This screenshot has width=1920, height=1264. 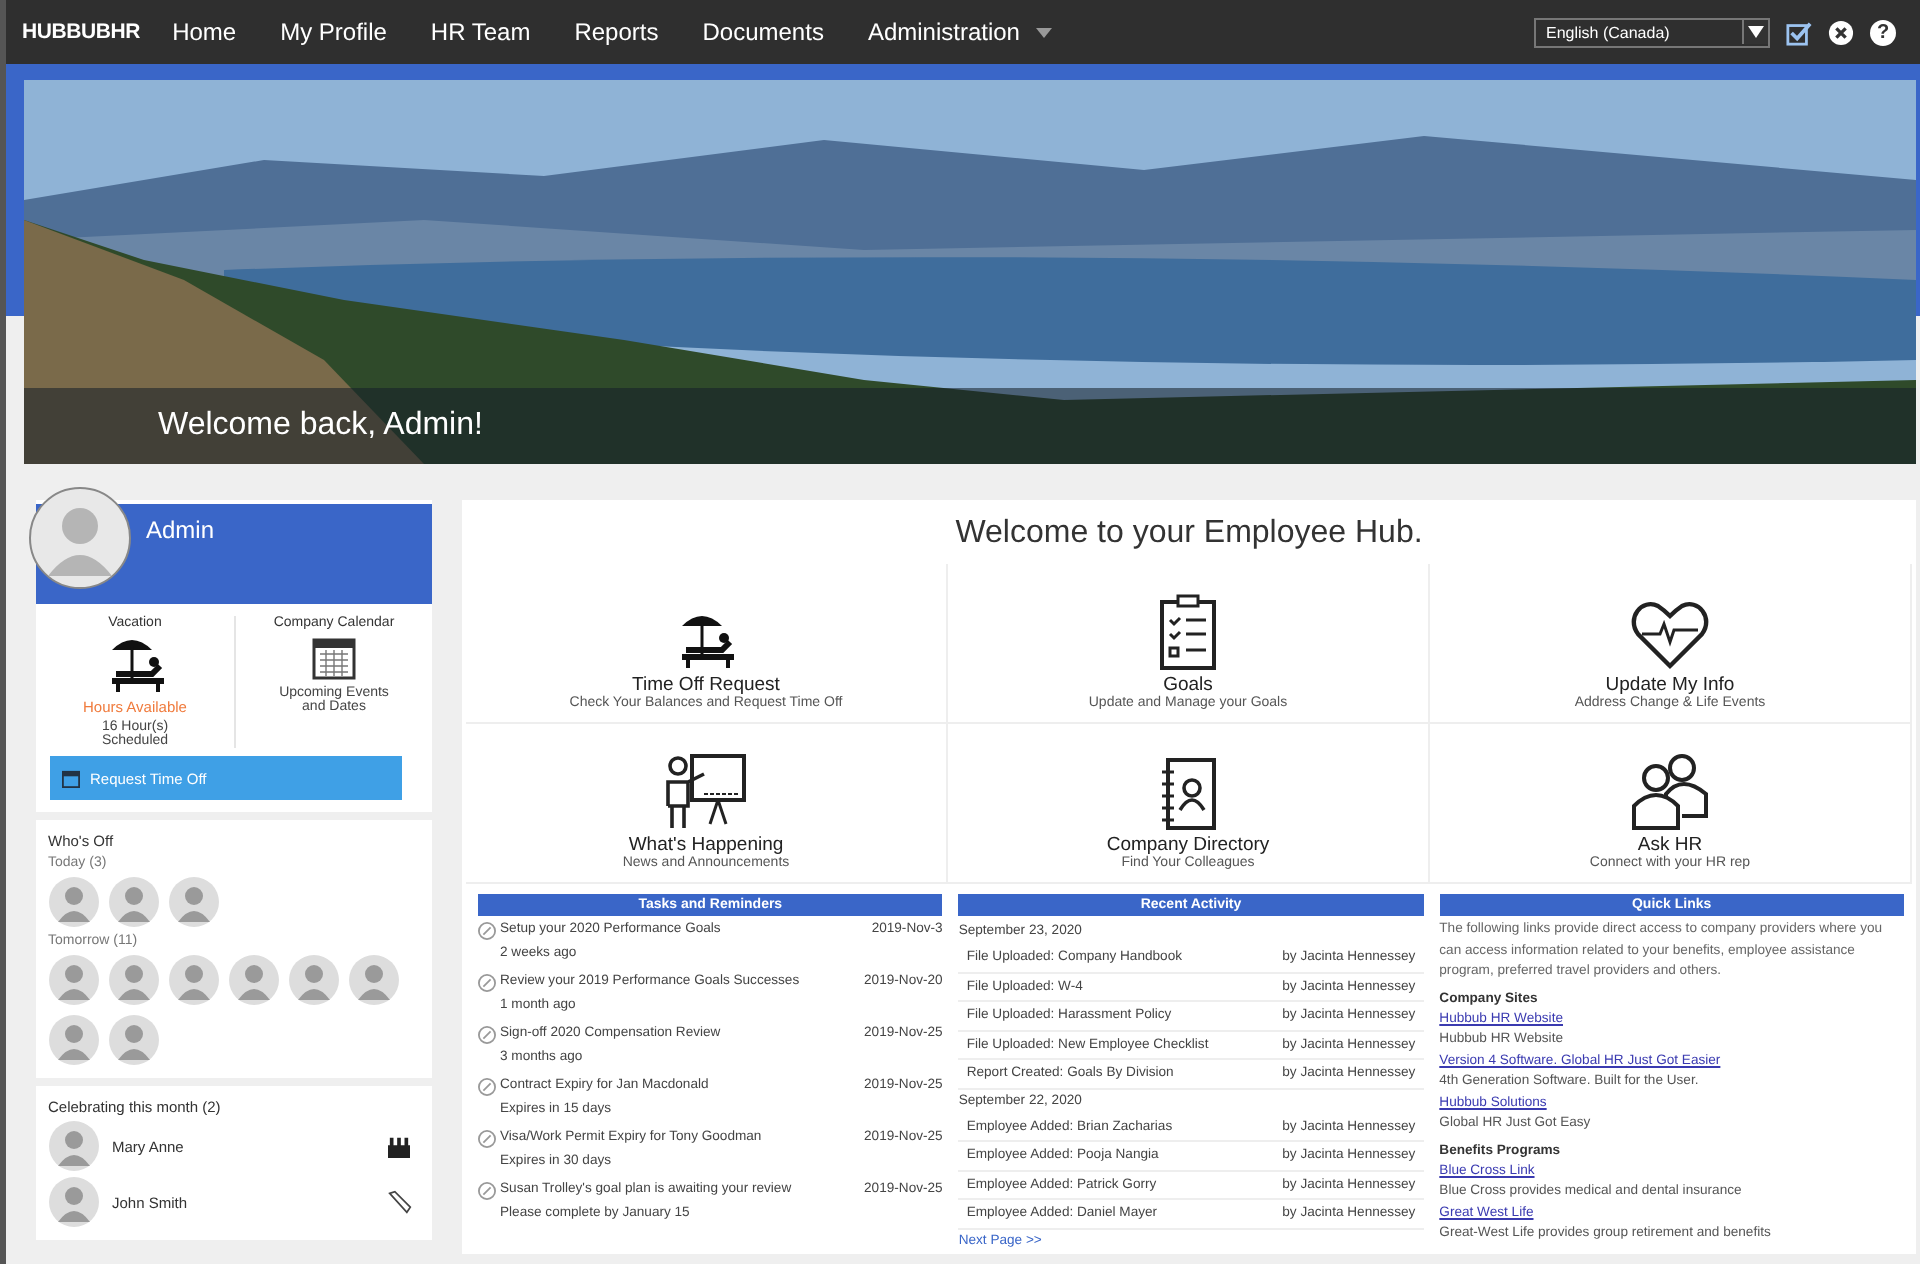 What do you see at coordinates (1188, 632) in the screenshot?
I see `clipboard-checklist-icon` at bounding box center [1188, 632].